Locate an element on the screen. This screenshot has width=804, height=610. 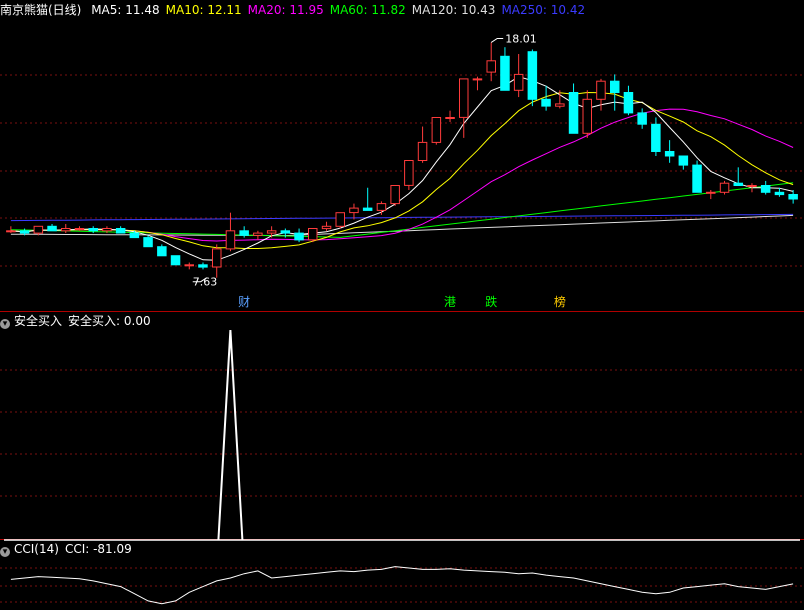
low-price-label: 7.63 is located at coordinates (205, 282).